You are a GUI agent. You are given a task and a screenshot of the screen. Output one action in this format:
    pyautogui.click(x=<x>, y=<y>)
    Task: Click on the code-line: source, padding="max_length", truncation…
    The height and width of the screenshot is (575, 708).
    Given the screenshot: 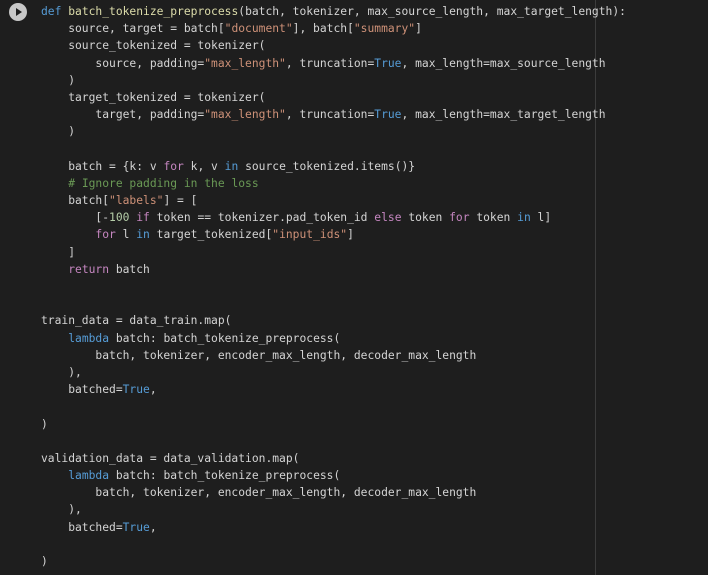 What is the action you would take?
    pyautogui.click(x=374, y=63)
    